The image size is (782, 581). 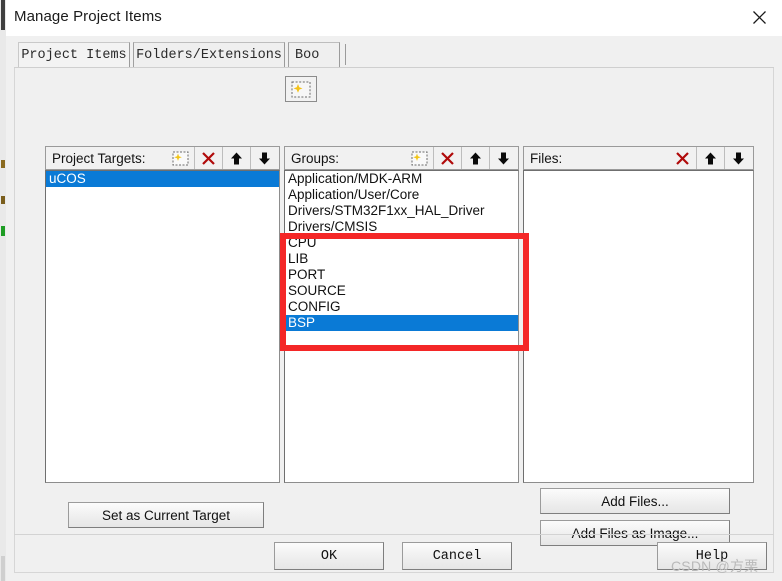 What do you see at coordinates (401, 195) in the screenshot?
I see `list-item: Application/User/Core` at bounding box center [401, 195].